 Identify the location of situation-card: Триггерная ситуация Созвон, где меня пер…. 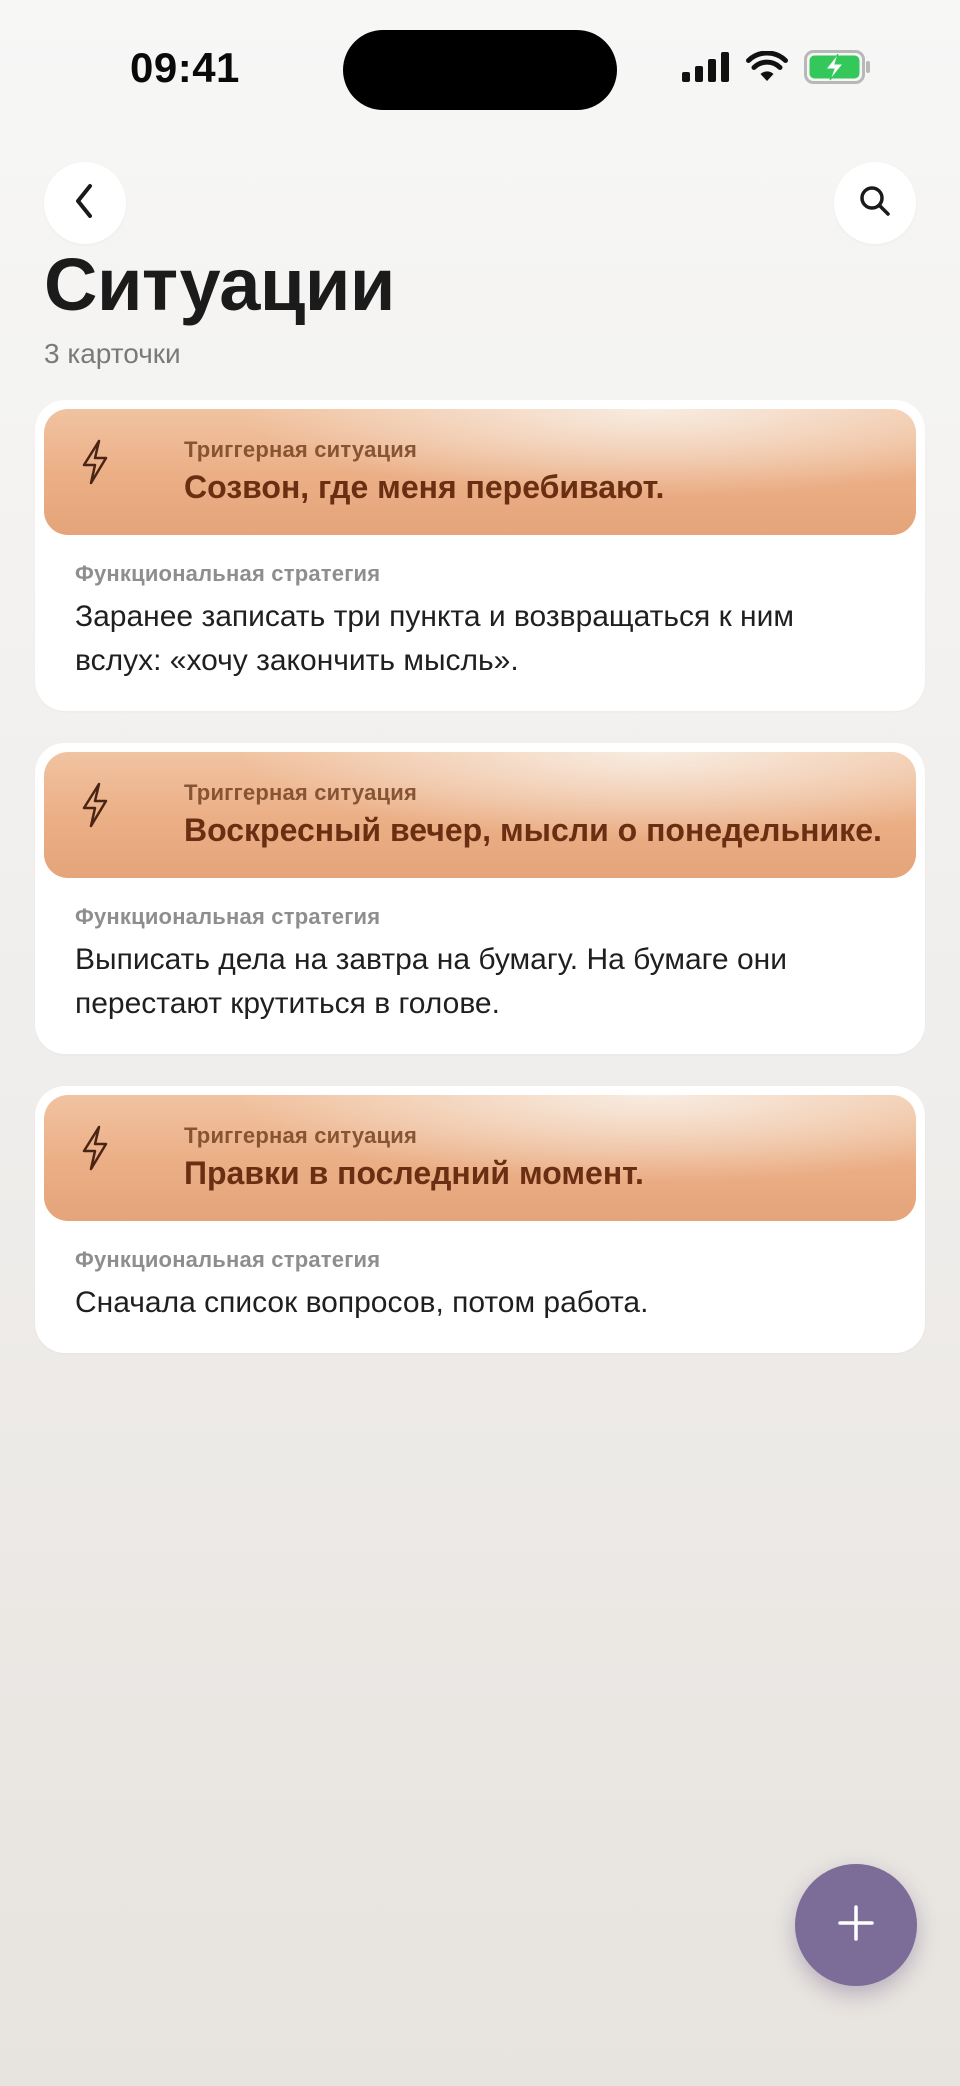
(480, 555).